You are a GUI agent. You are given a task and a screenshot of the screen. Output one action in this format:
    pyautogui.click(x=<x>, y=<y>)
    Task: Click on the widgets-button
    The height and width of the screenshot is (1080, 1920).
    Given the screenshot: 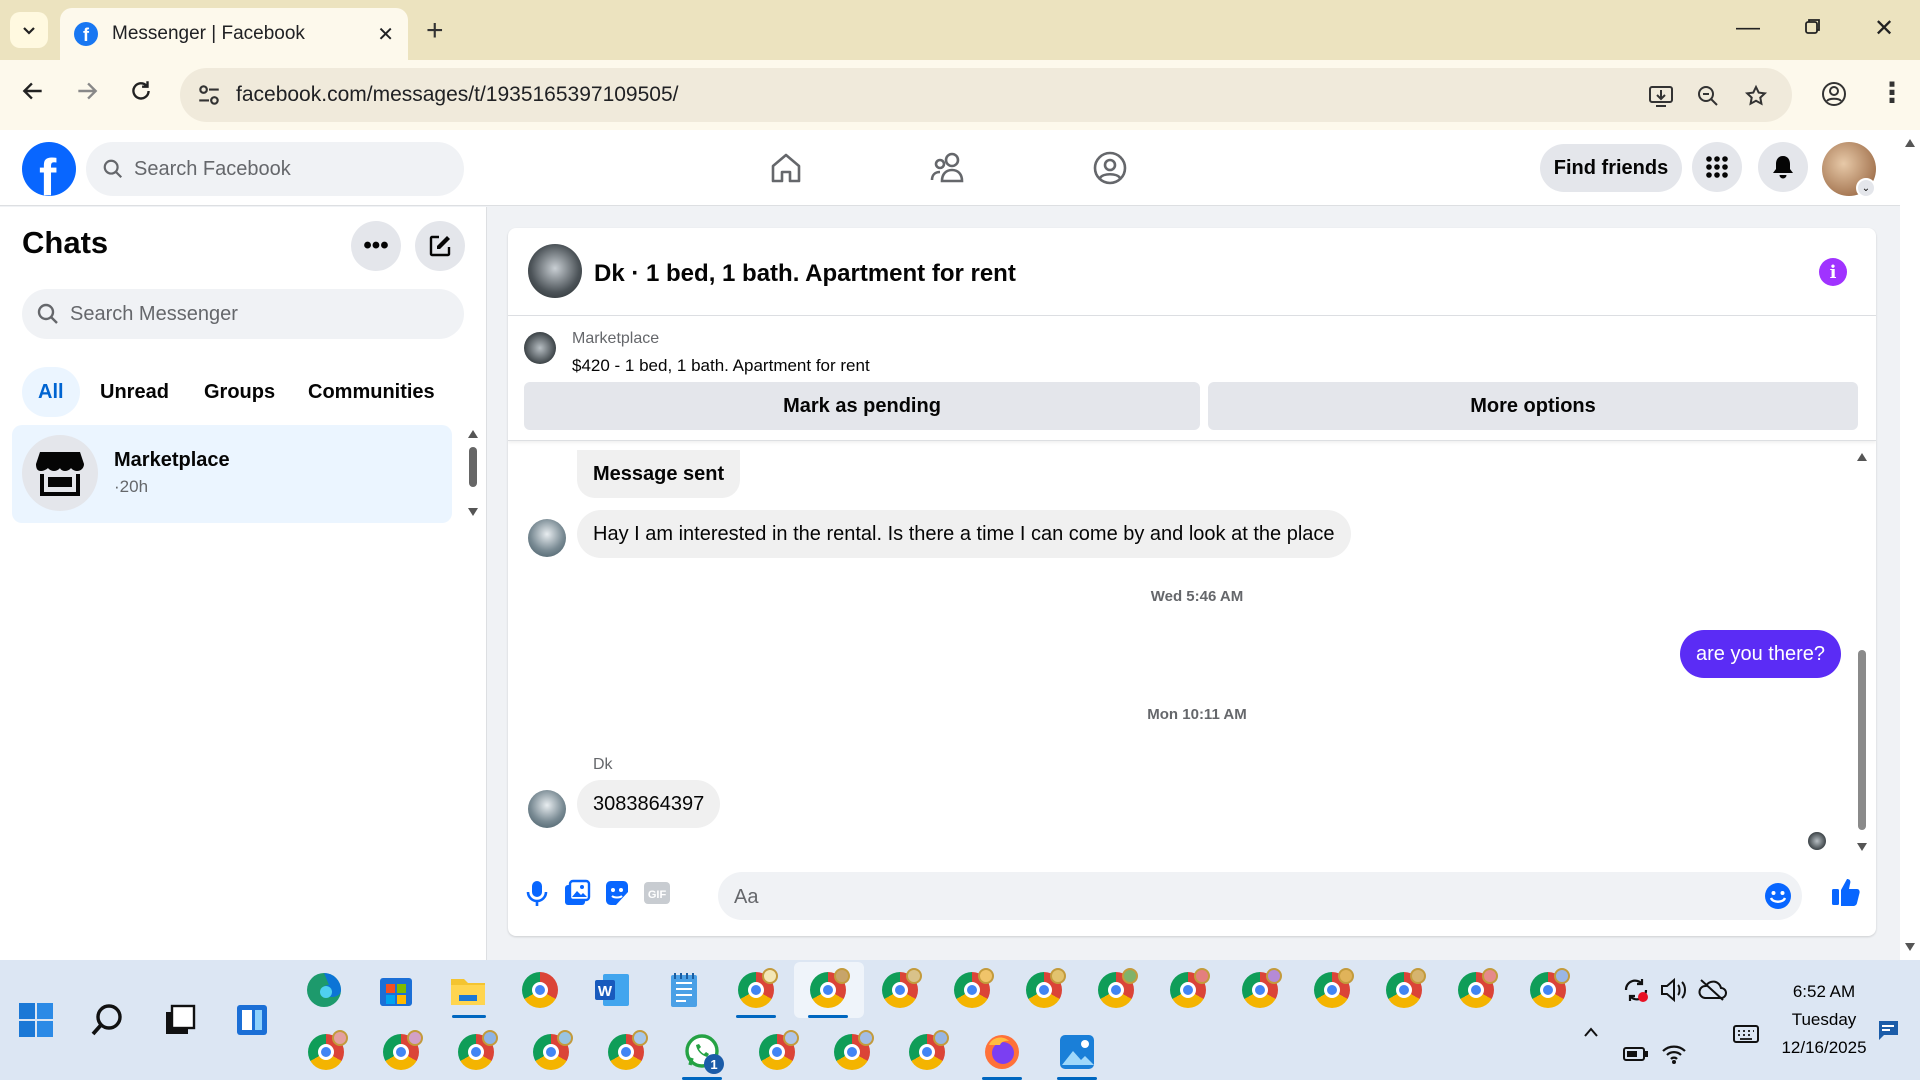 What is the action you would take?
    pyautogui.click(x=252, y=1020)
    